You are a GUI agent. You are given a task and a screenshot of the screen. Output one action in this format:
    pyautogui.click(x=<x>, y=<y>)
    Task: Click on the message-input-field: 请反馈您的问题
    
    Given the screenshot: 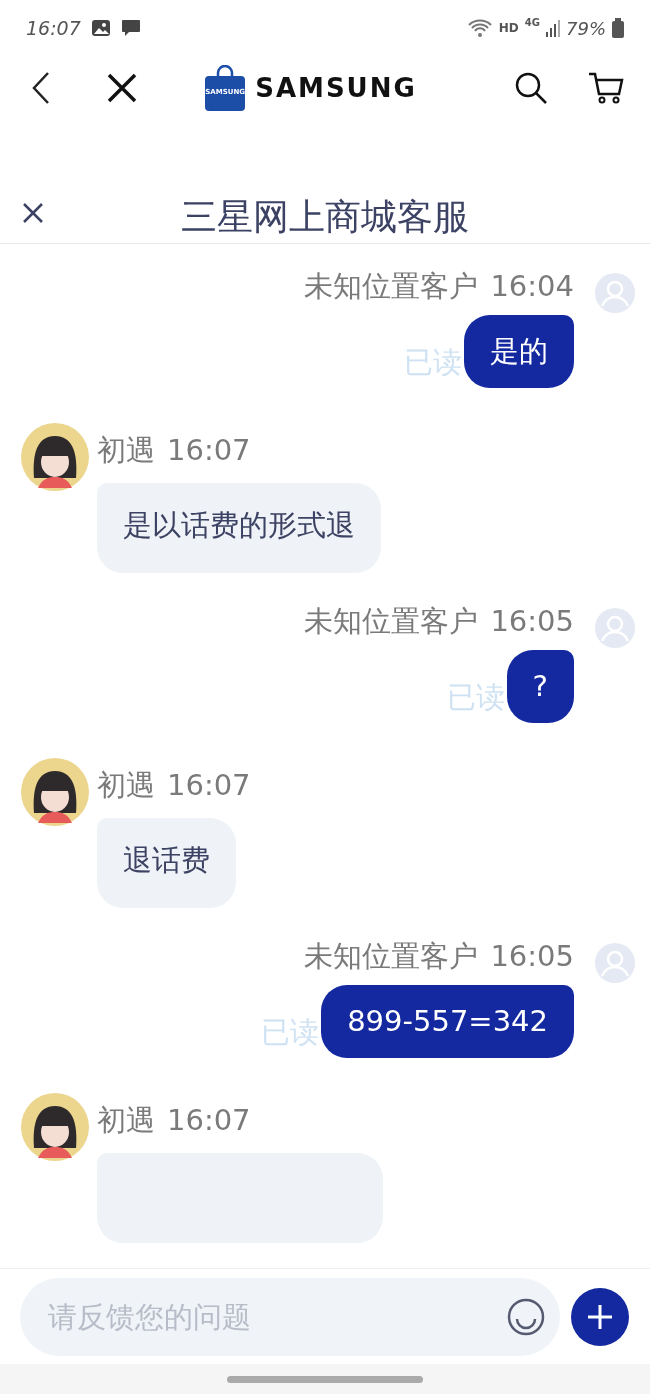 What is the action you would take?
    pyautogui.click(x=290, y=1316)
    